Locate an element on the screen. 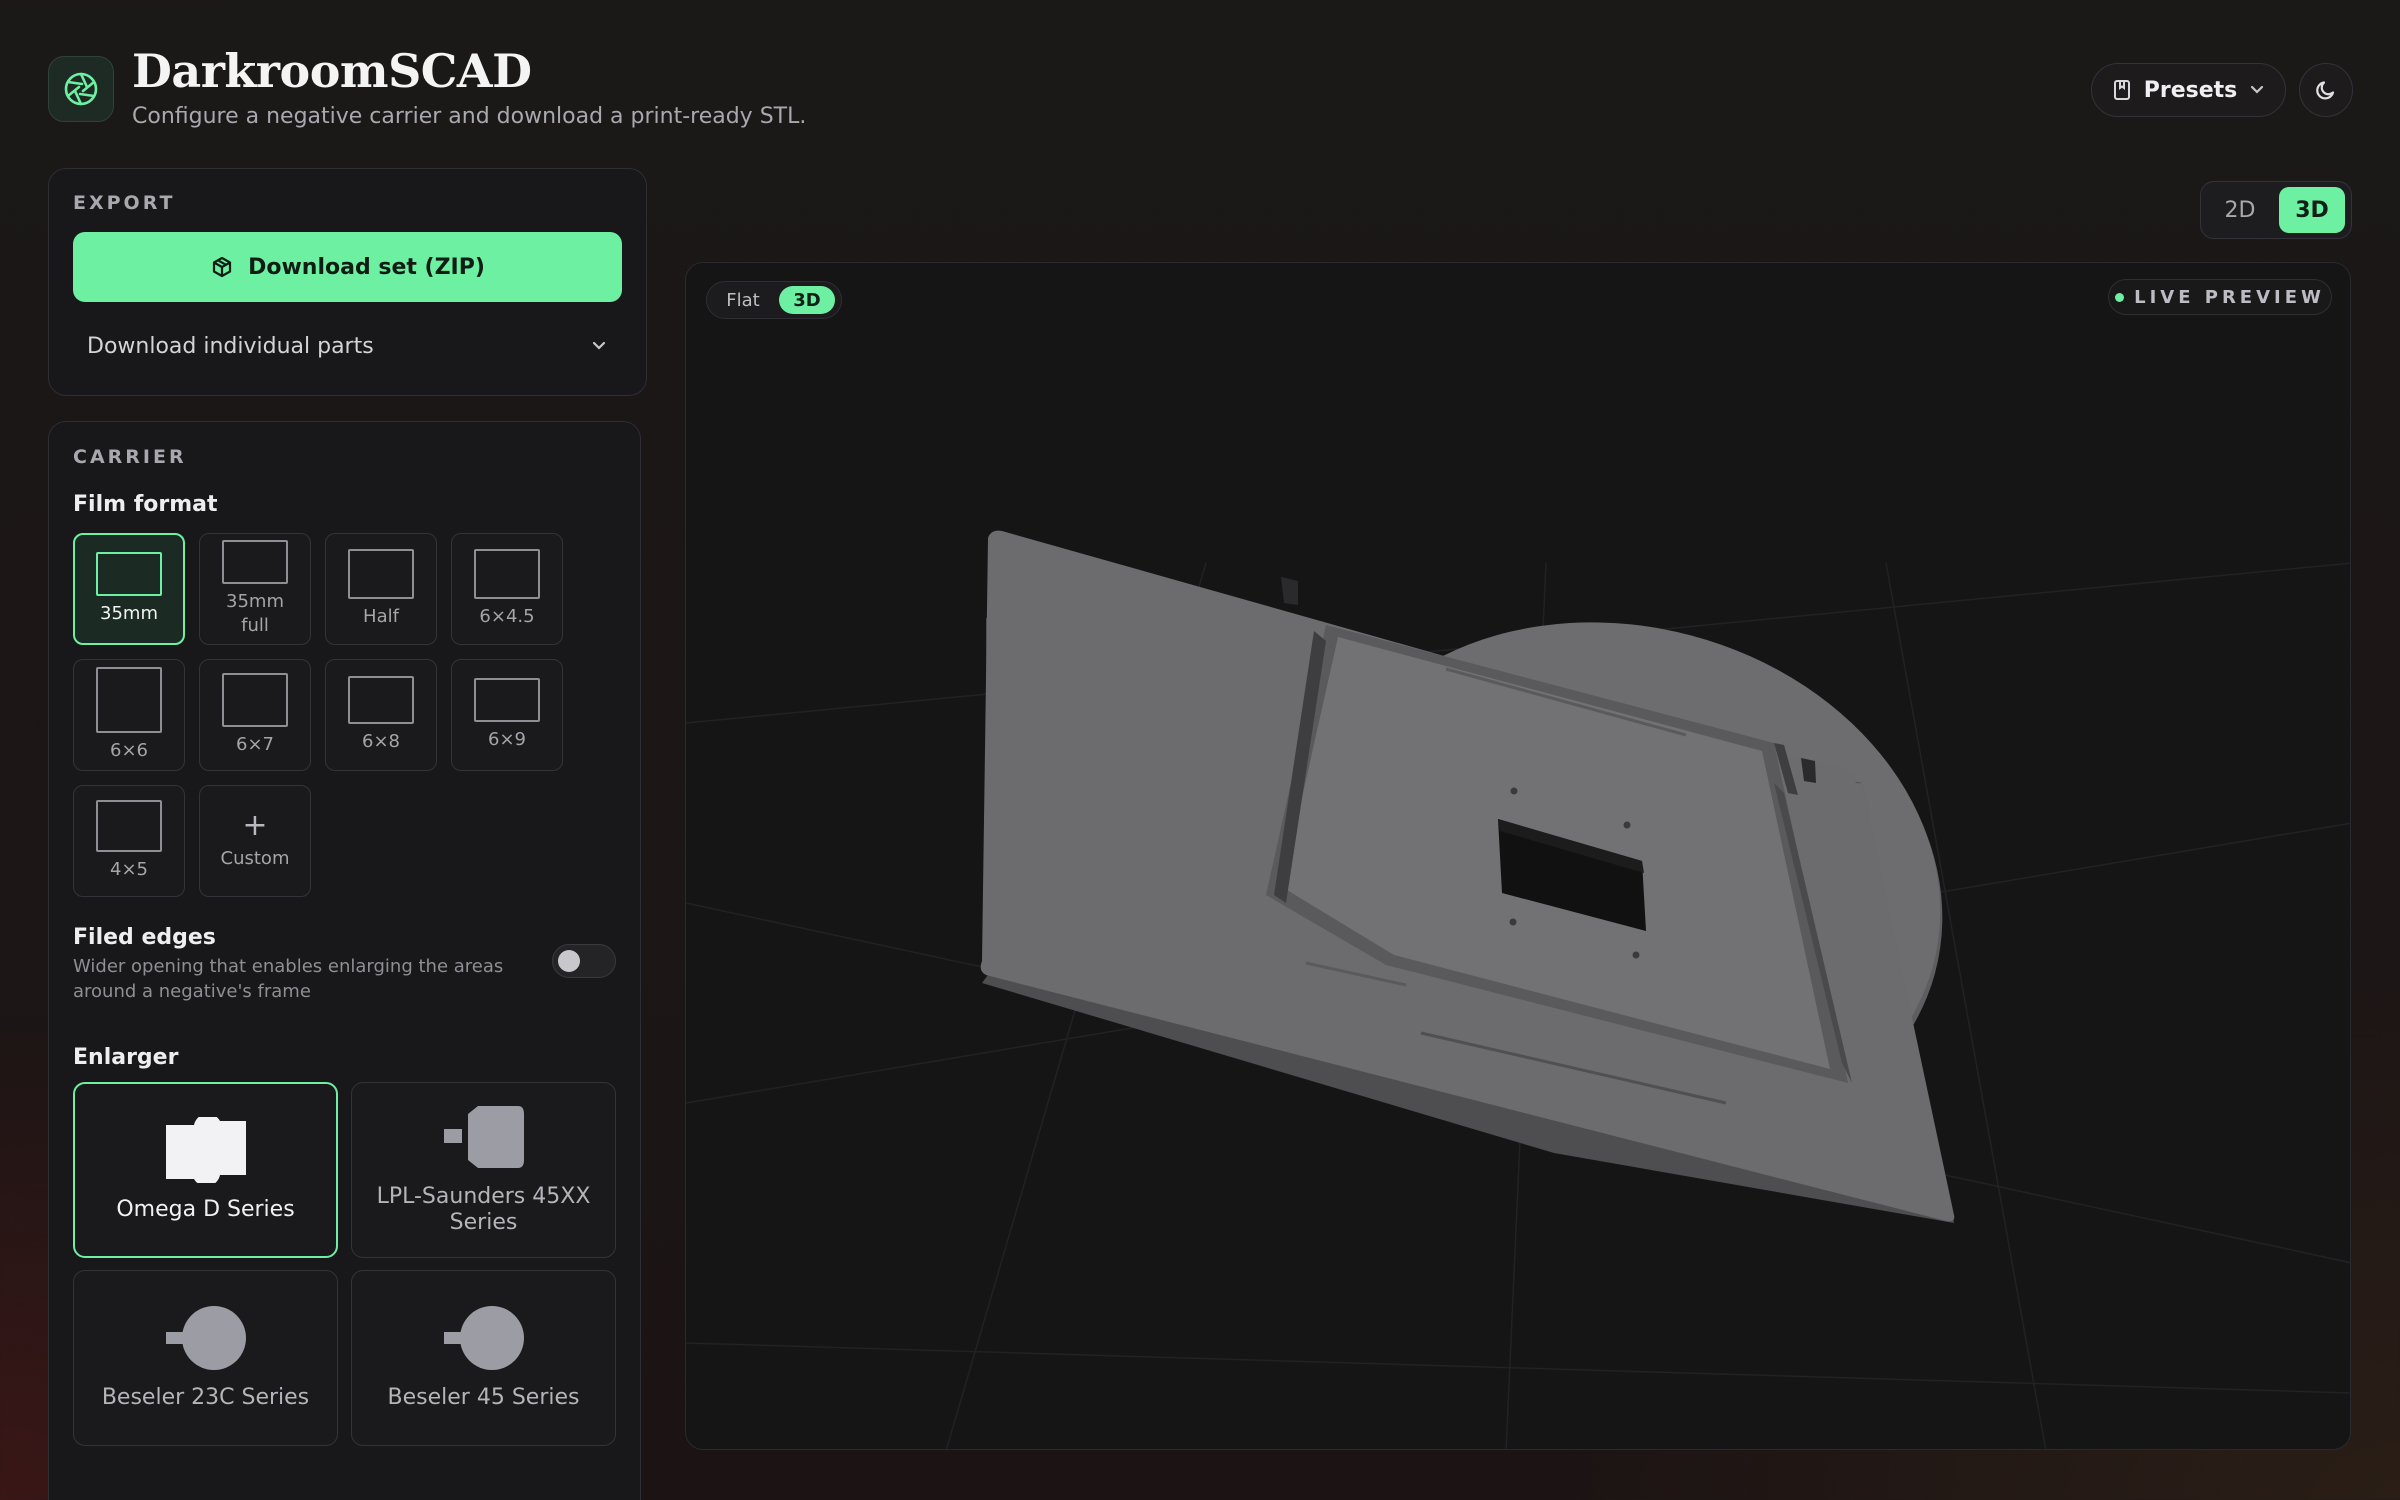  enlarger-label: LPL-Saunders 45XX Series is located at coordinates (483, 1209).